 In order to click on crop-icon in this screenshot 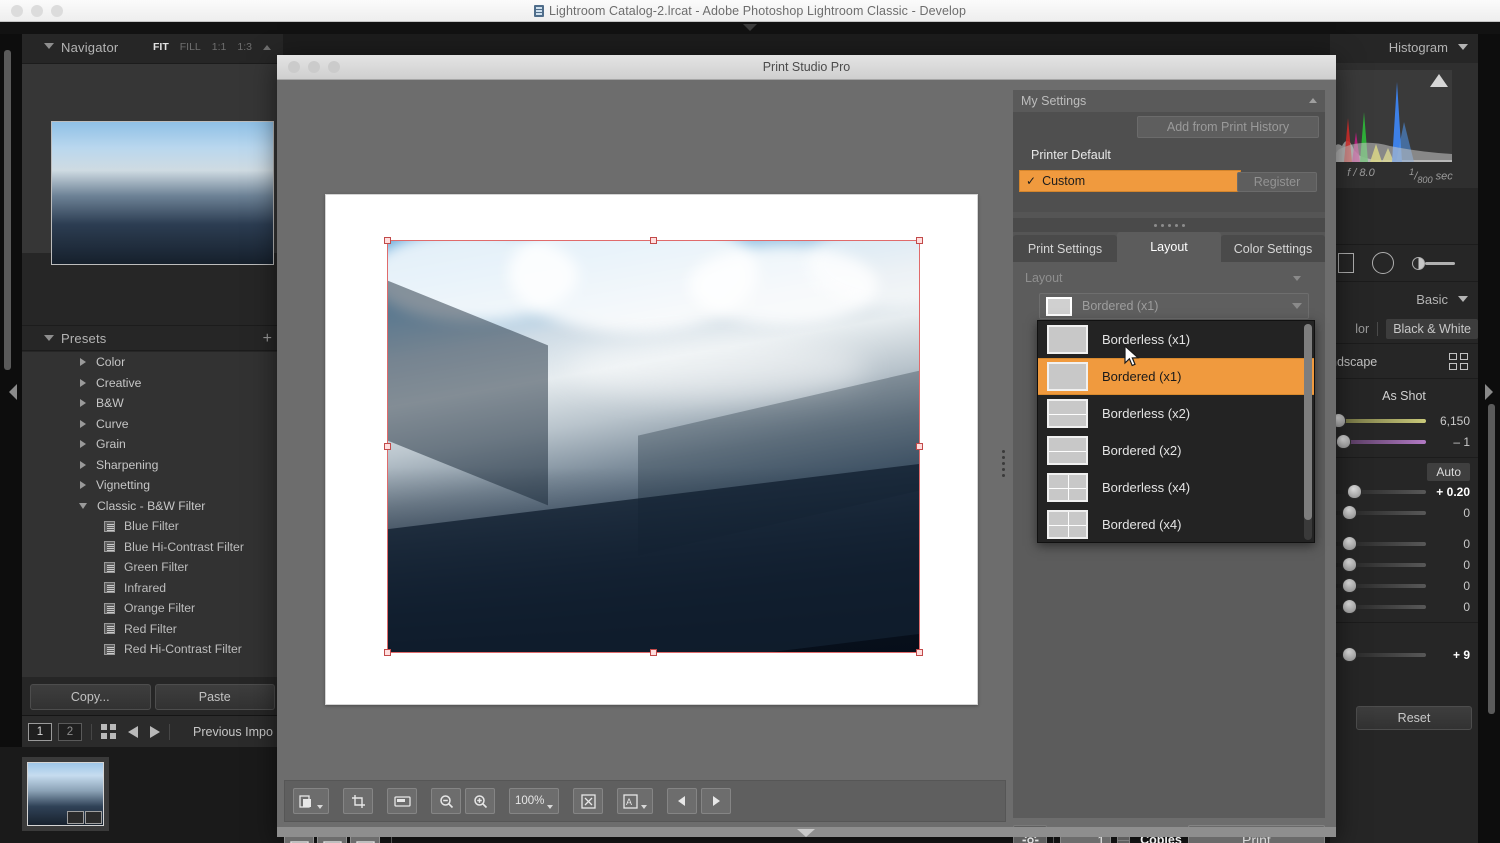, I will do `click(358, 801)`.